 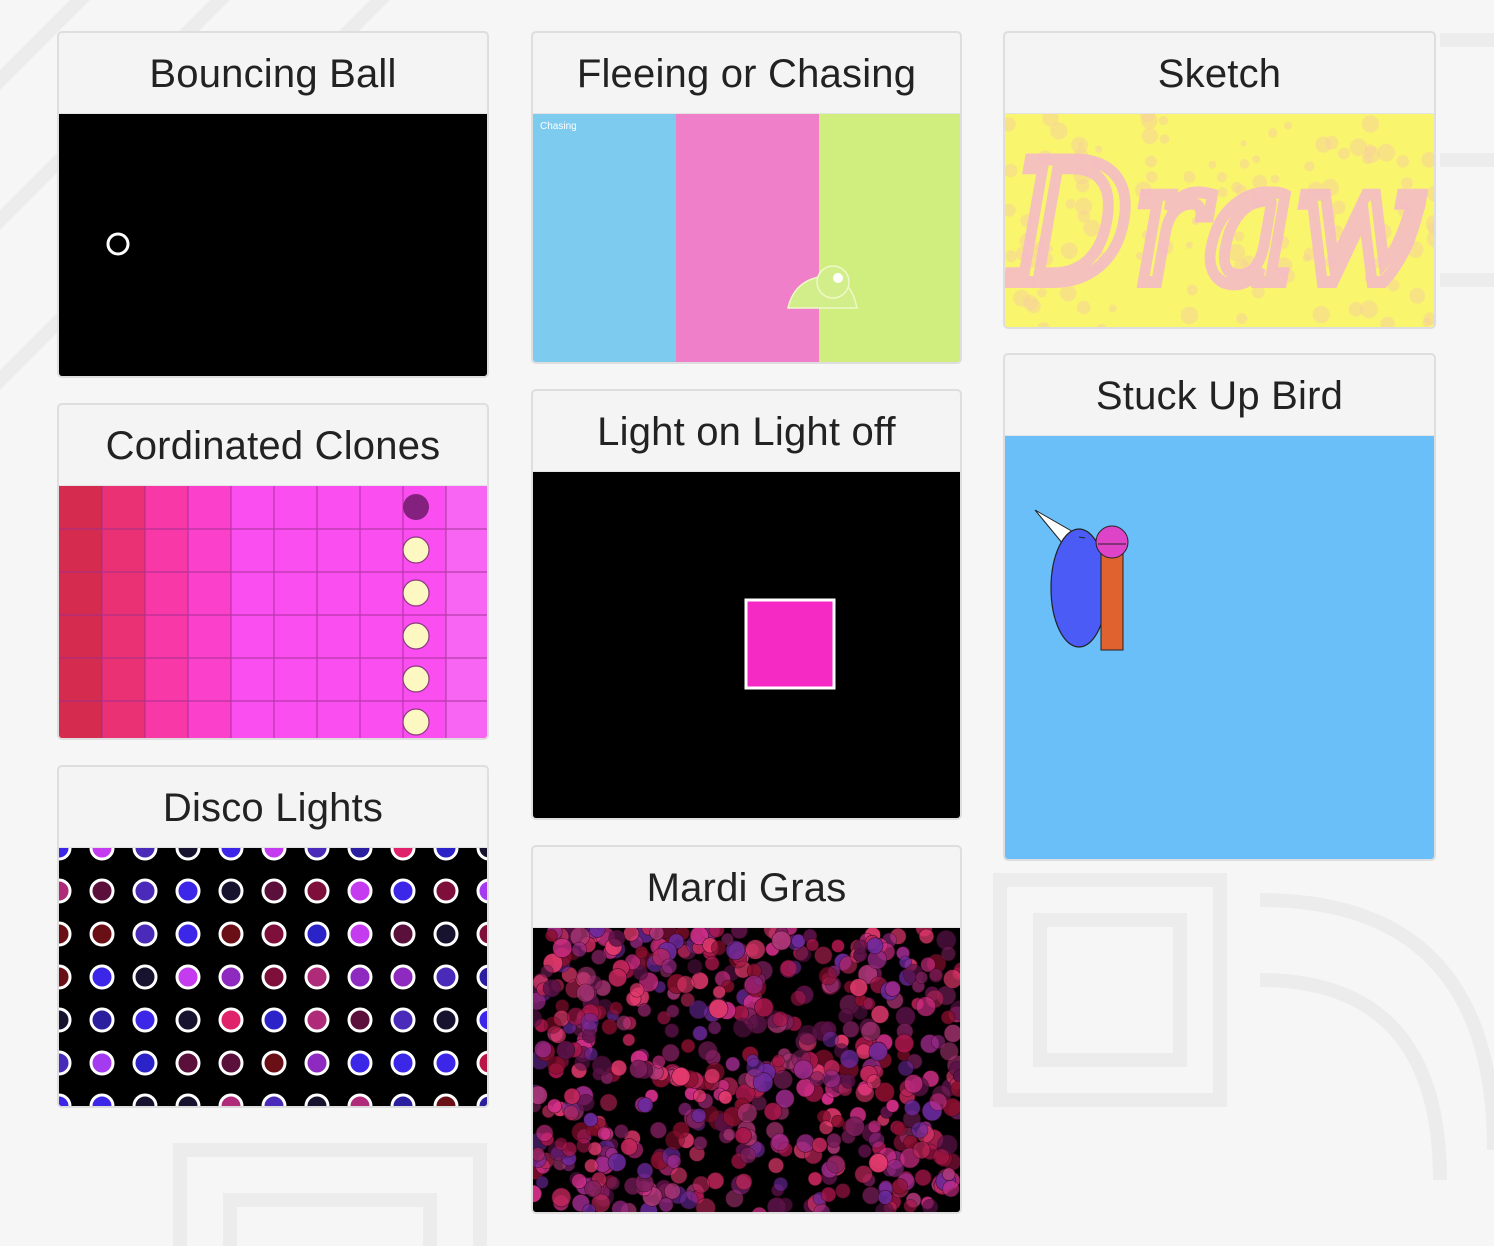 I want to click on project-card-fleeing-or-chasing: Fleeing or Chasing Chasing, so click(x=746, y=197).